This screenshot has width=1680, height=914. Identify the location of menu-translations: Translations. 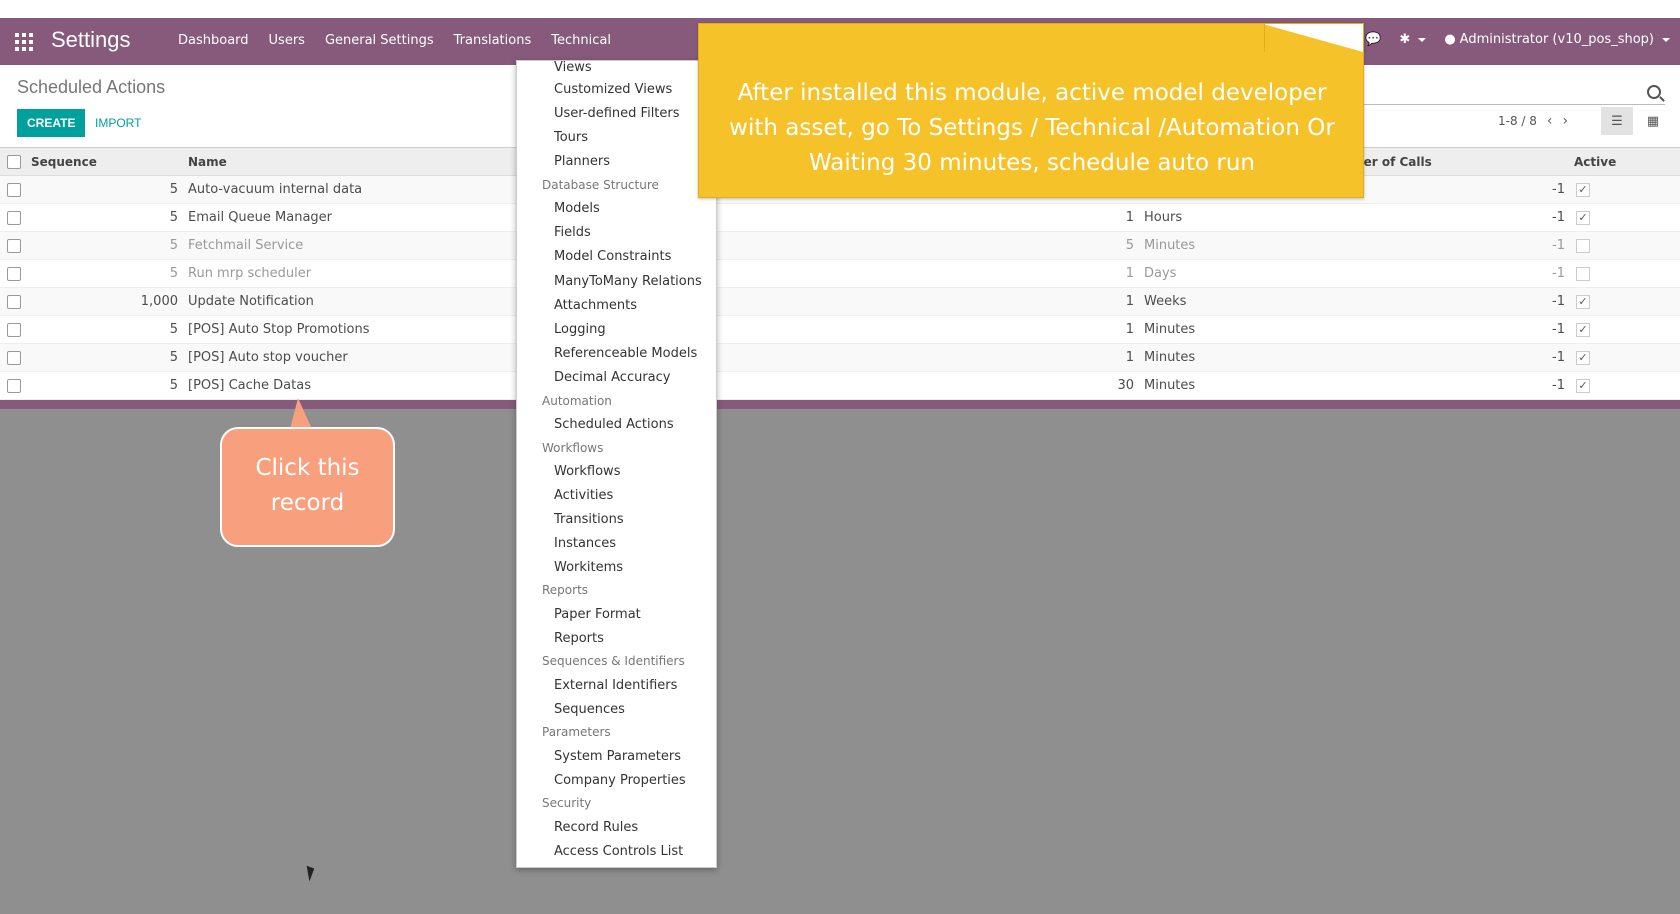
(493, 40).